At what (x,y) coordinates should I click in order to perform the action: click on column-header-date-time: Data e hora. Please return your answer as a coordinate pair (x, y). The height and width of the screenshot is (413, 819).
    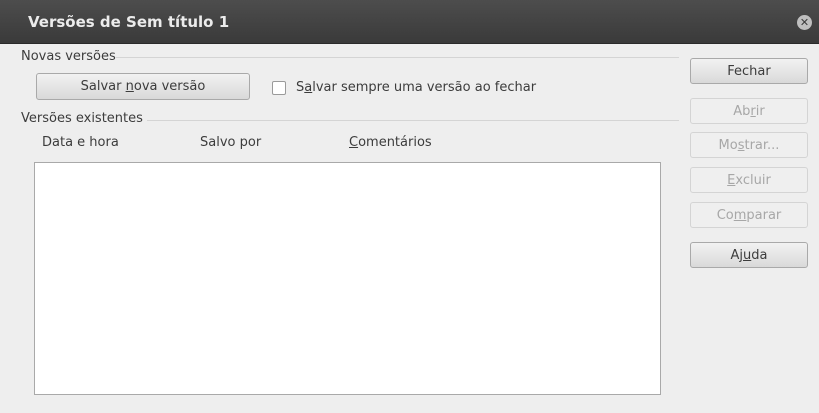
    Looking at the image, I should click on (80, 142).